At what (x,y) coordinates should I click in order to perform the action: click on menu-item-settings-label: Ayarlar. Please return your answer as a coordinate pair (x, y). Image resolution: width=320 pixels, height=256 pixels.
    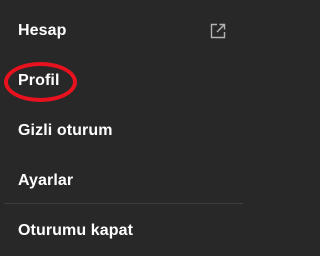
    Looking at the image, I should click on (46, 180).